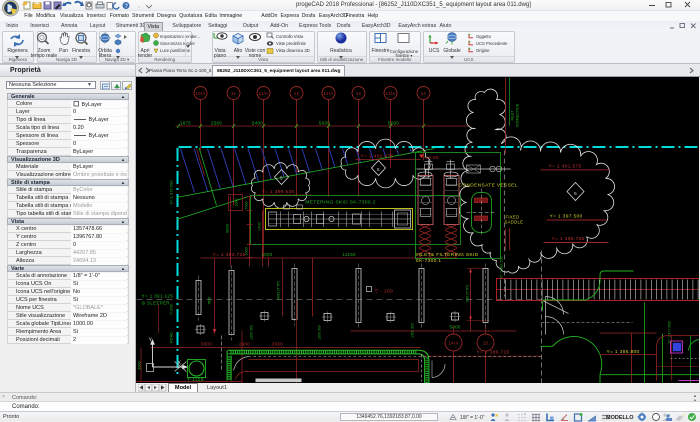 Image resolution: width=700 pixels, height=422 pixels. I want to click on svg-text: 11, so click(233, 93).